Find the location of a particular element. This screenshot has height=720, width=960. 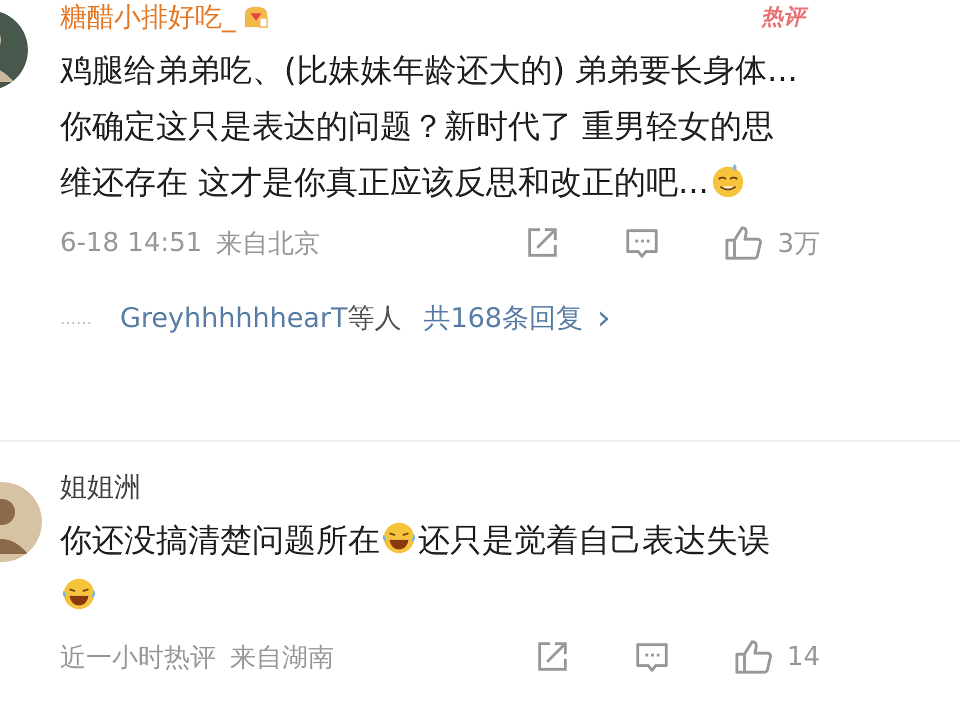

location-text: 来自北京 is located at coordinates (268, 244).